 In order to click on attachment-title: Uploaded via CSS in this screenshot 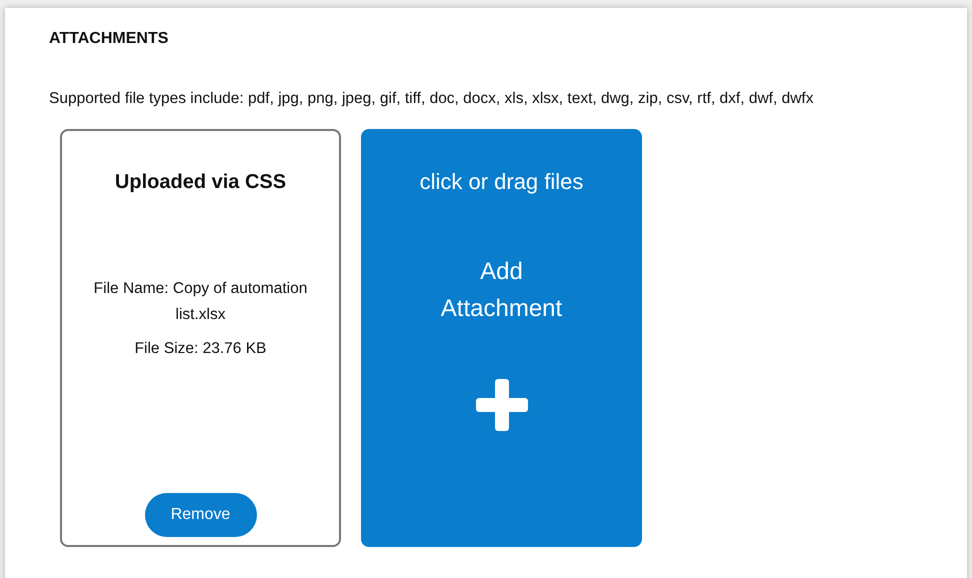, I will do `click(200, 182)`.